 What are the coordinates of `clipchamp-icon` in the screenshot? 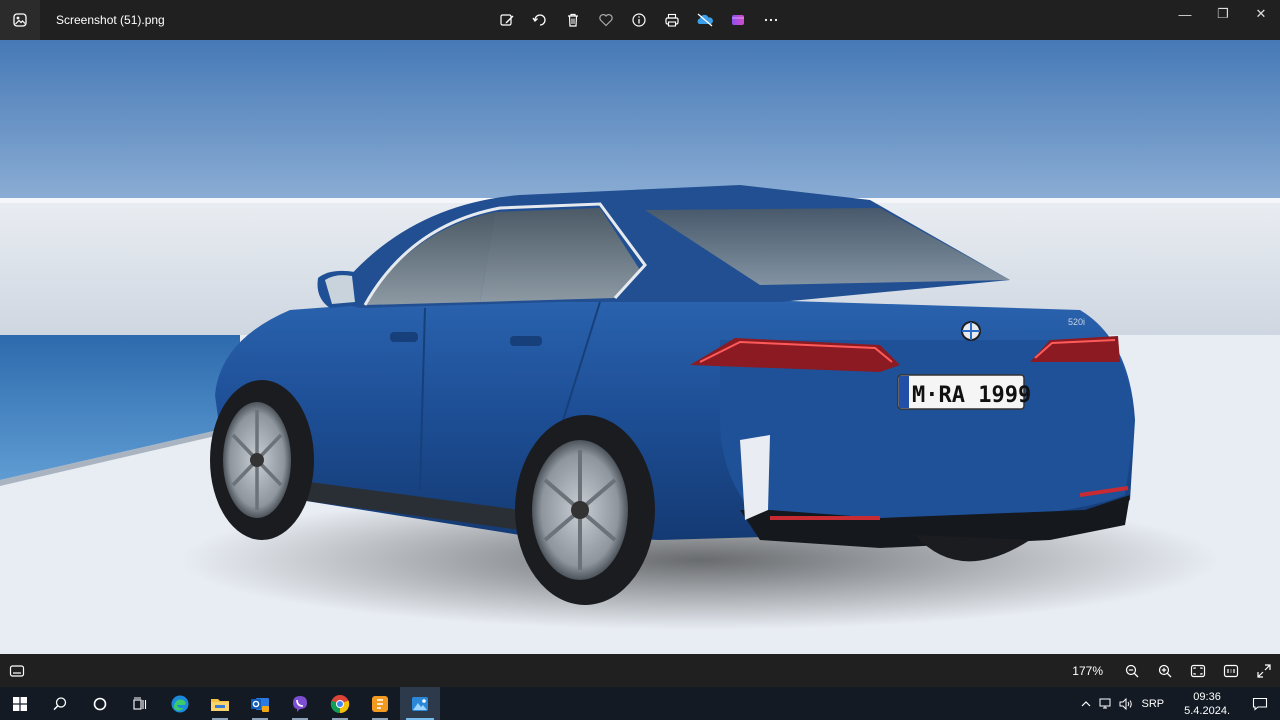 It's located at (737, 20).